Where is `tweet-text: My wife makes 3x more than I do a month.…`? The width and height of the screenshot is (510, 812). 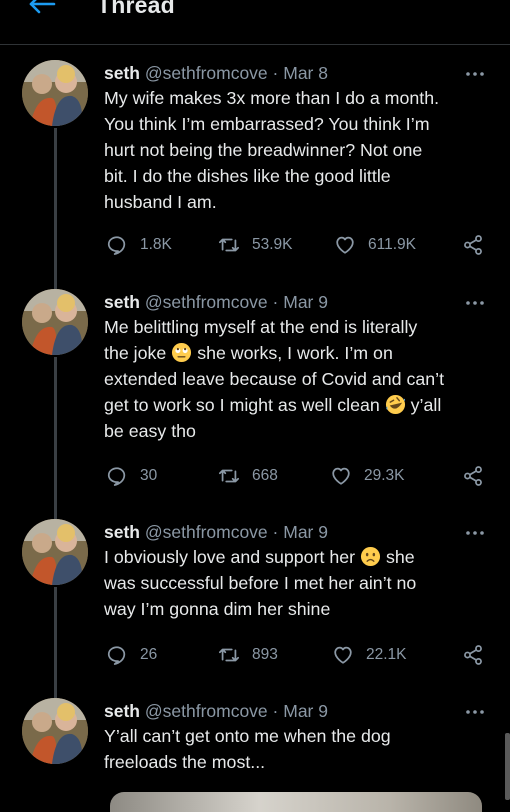
tweet-text: My wife makes 3x more than I do a month.… is located at coordinates (299, 150).